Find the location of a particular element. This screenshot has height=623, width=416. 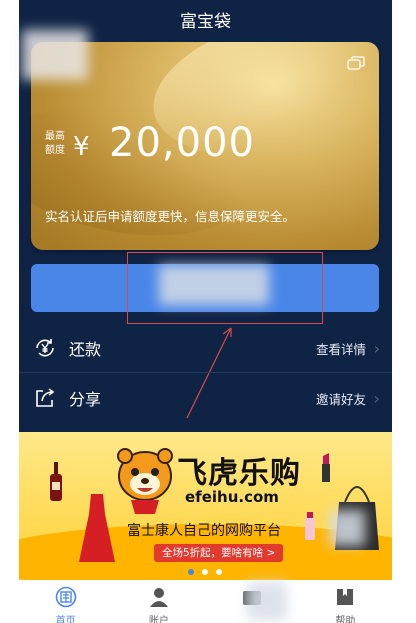

brand-name-cn: 飞虎乐购 is located at coordinates (239, 473).